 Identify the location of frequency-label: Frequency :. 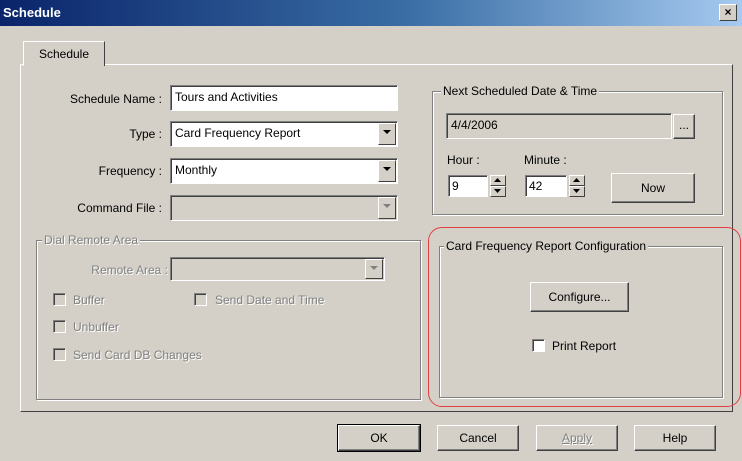
(130, 171).